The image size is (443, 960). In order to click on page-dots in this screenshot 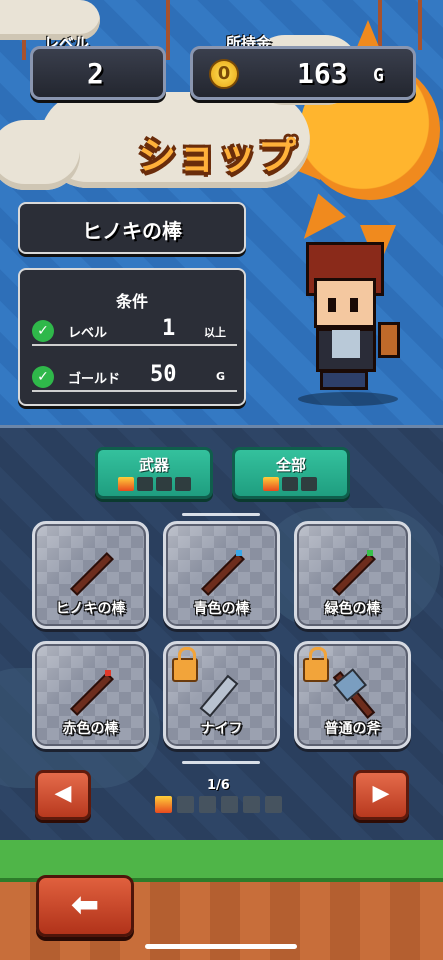, I will do `click(218, 804)`.